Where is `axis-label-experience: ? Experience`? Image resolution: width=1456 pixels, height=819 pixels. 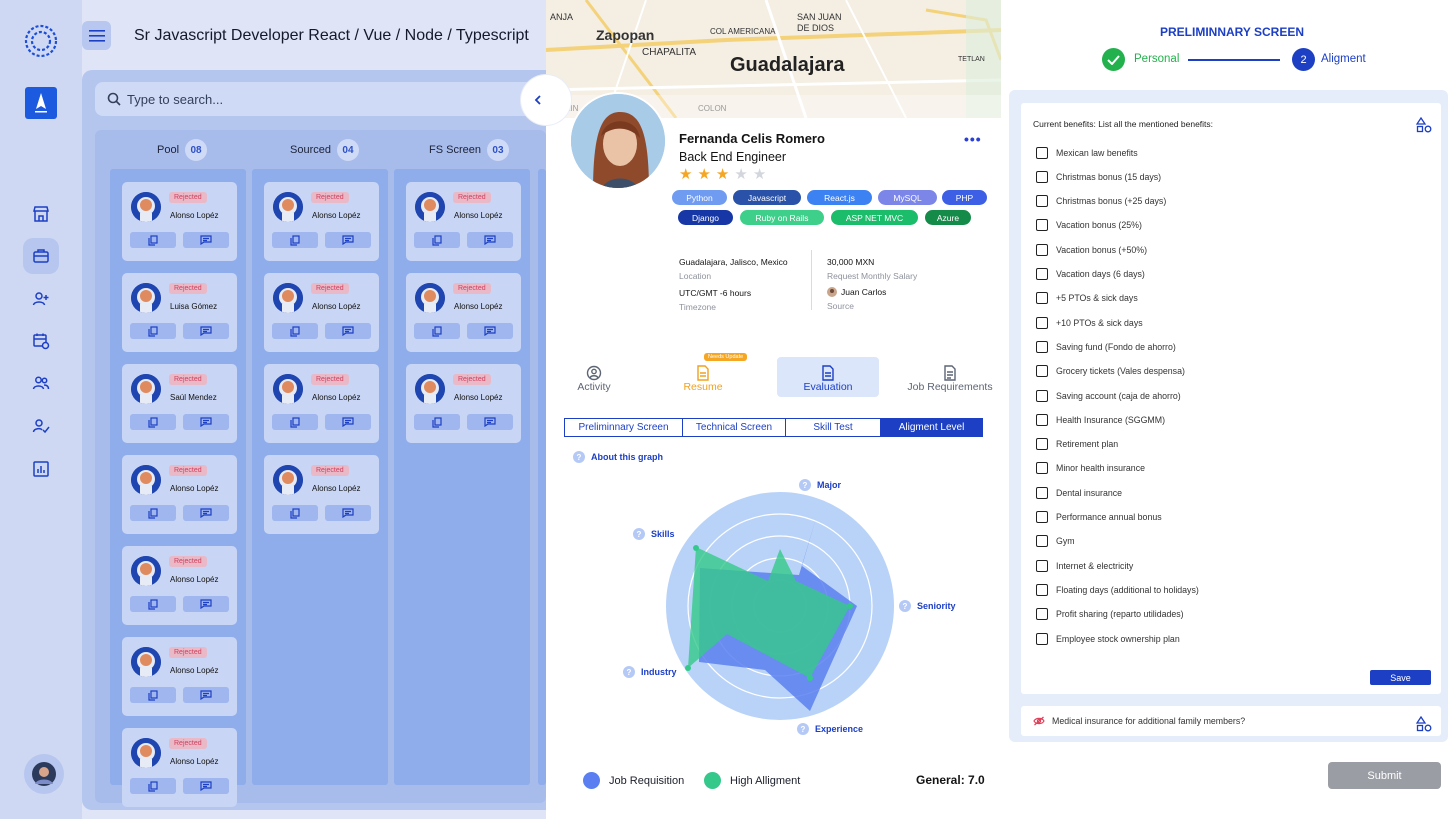 axis-label-experience: ? Experience is located at coordinates (830, 729).